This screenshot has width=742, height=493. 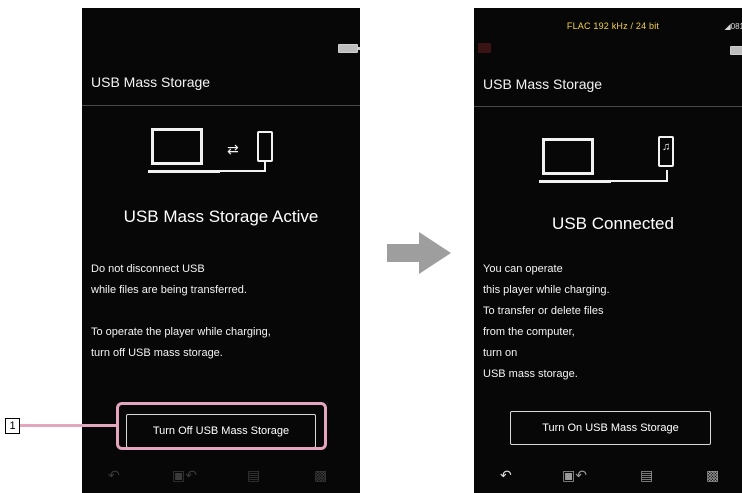 What do you see at coordinates (233, 149) in the screenshot?
I see `transfer-arrows-icon: ⇄` at bounding box center [233, 149].